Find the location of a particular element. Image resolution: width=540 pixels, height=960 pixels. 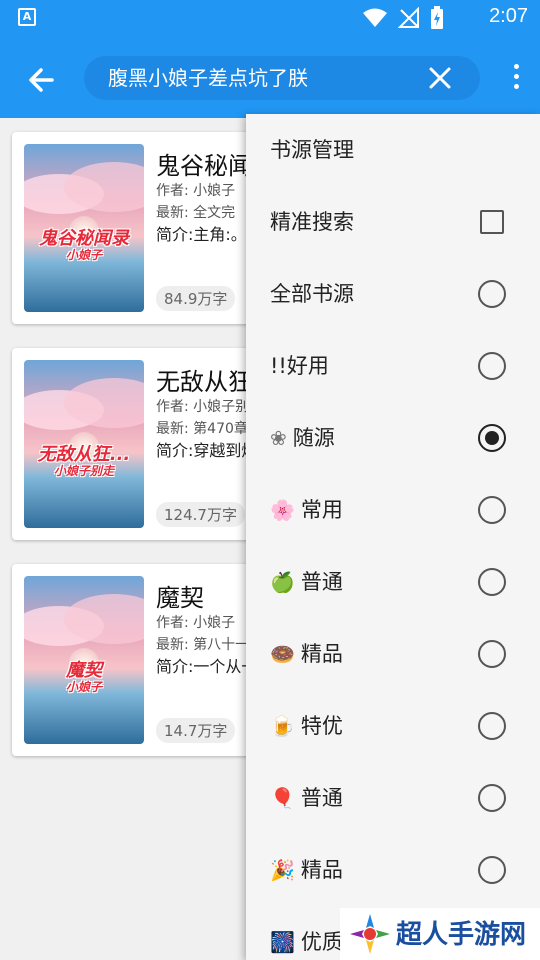

app-bar: 腹黑小娘子差点坑了朕 is located at coordinates (270, 78).